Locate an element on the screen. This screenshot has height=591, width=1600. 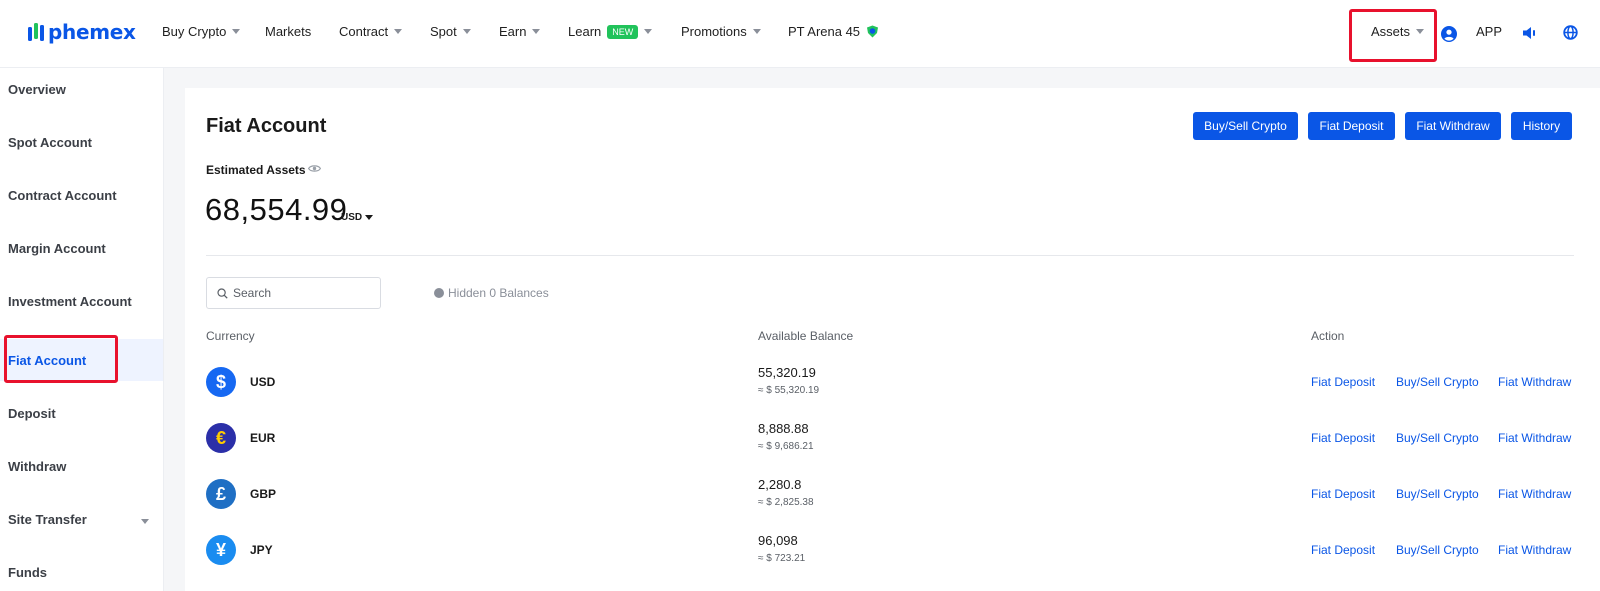
phemex-logo: phemex is located at coordinates (81, 32).